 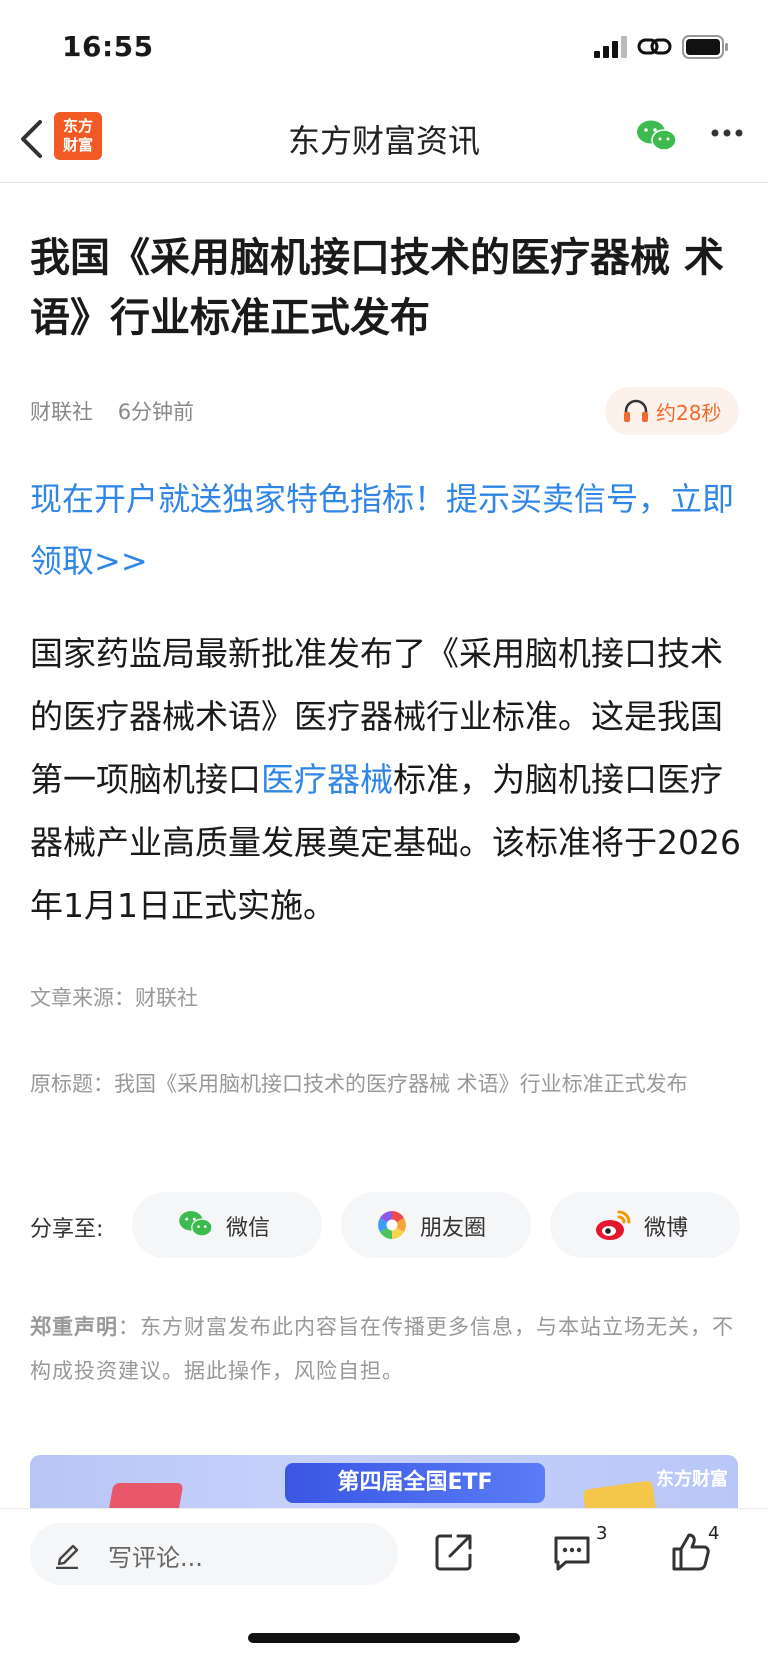 What do you see at coordinates (415, 1483) in the screenshot?
I see `banner-title: 第四届全国ETF` at bounding box center [415, 1483].